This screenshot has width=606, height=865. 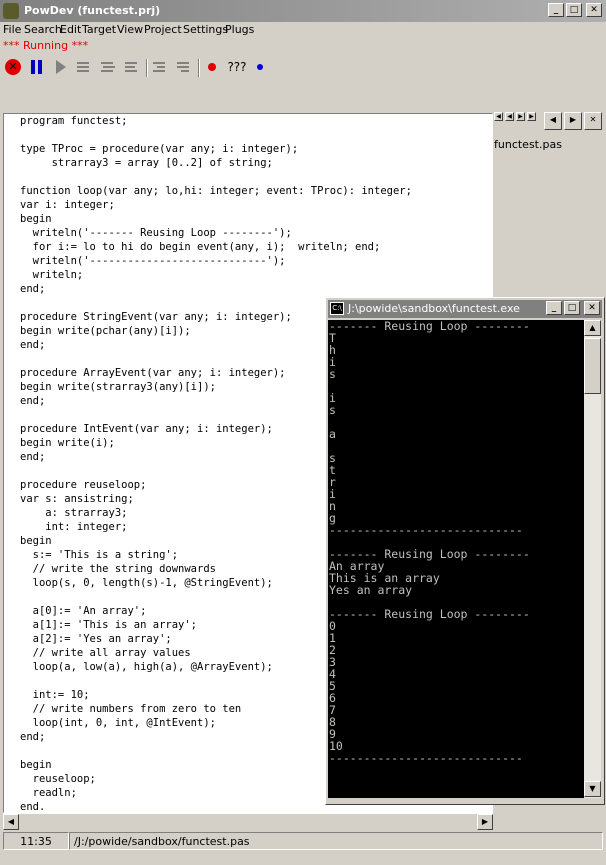 I want to click on console-vscrollbar: ▲ ▼, so click(x=592, y=559).